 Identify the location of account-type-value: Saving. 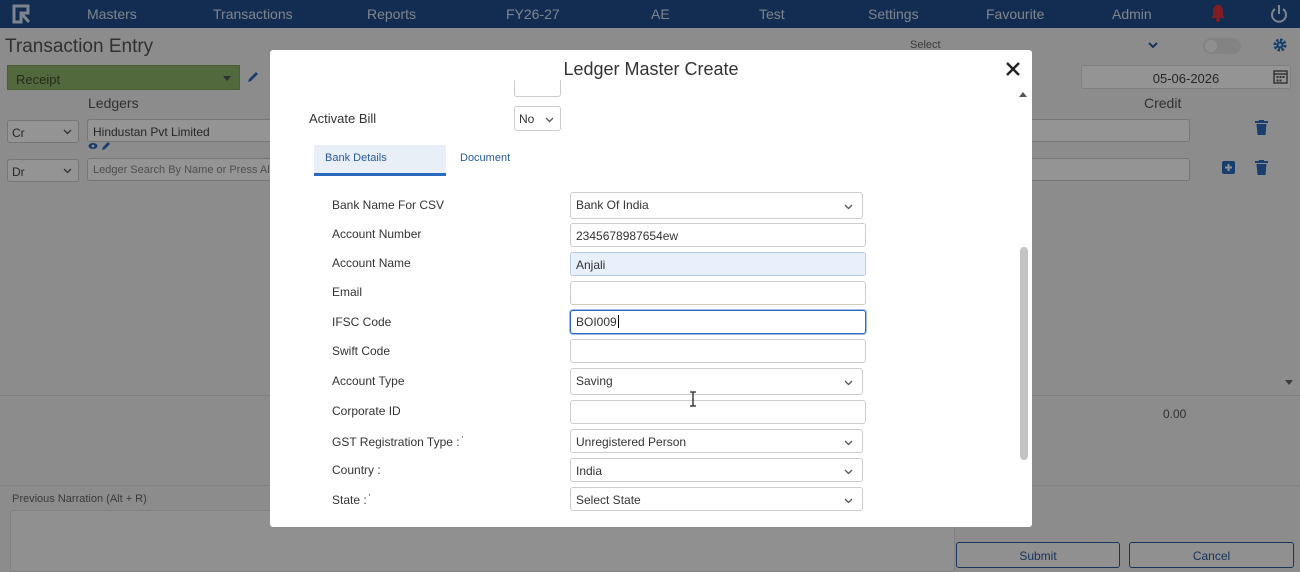
(594, 381).